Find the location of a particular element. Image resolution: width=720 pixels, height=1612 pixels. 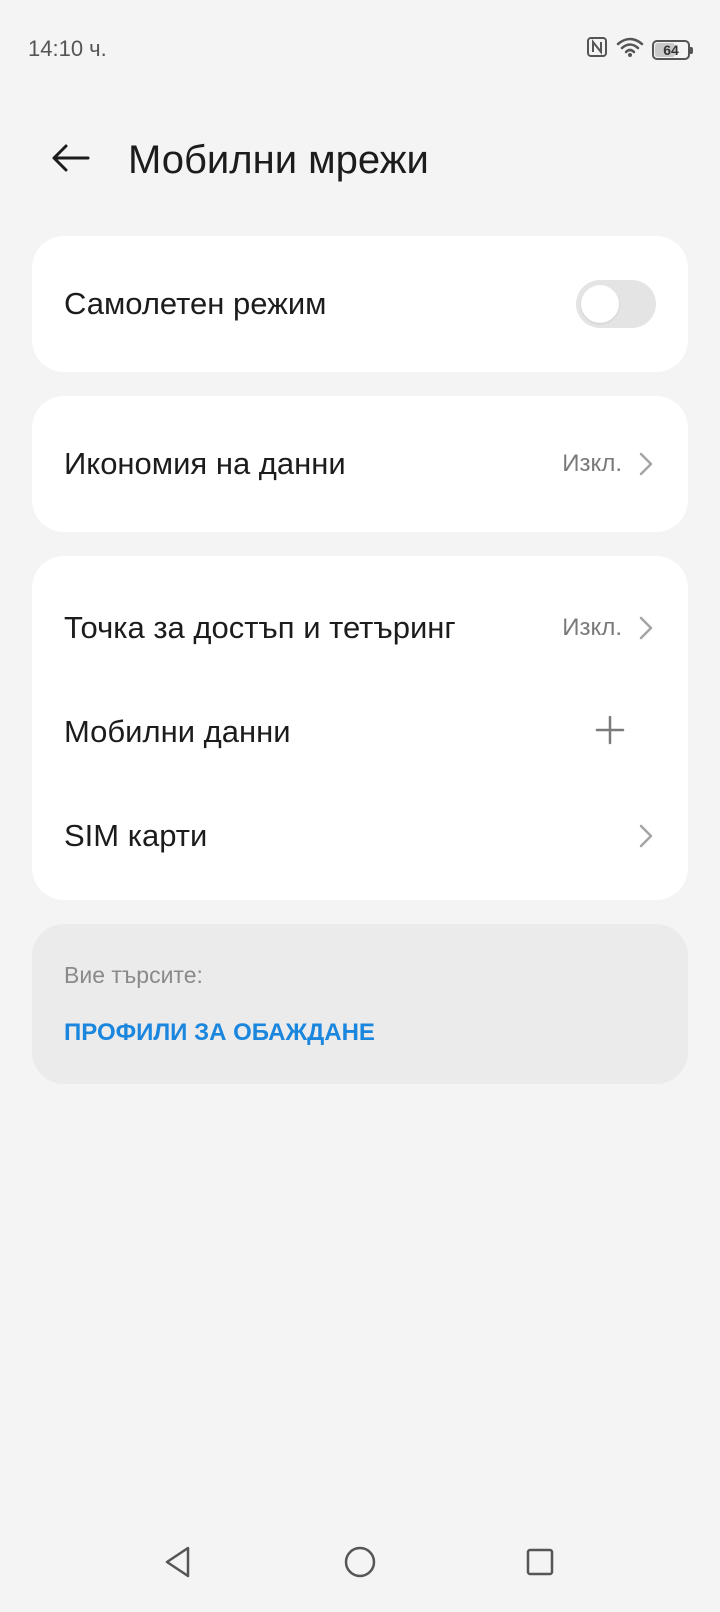

data-saver-card: Икономия на данни Изкл. is located at coordinates (360, 464).